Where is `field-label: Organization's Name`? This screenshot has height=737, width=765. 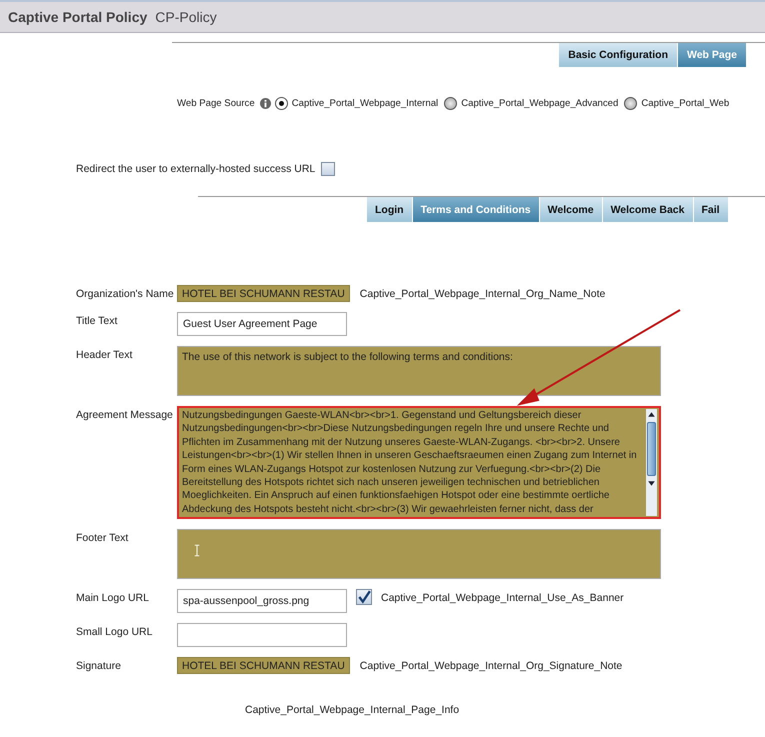 field-label: Organization's Name is located at coordinates (125, 293).